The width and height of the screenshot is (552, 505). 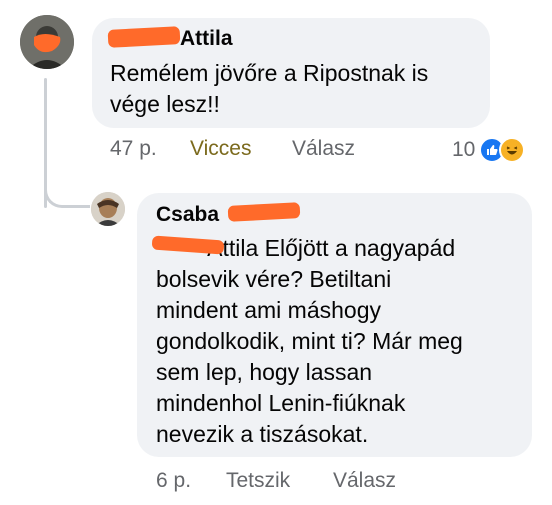 What do you see at coordinates (67, 184) in the screenshot?
I see `thread-connector` at bounding box center [67, 184].